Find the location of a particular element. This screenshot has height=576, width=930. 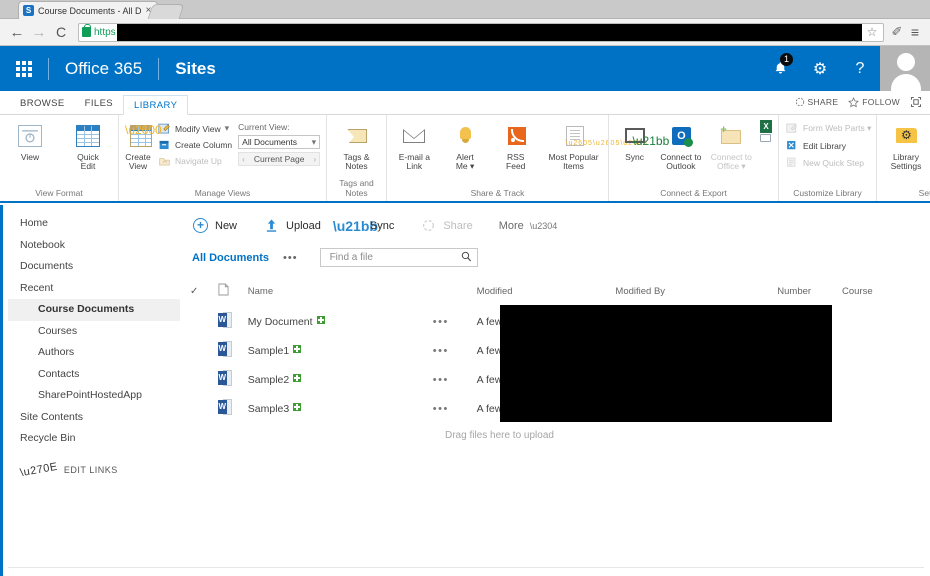

course-column-header: Course is located at coordinates (882, 294).